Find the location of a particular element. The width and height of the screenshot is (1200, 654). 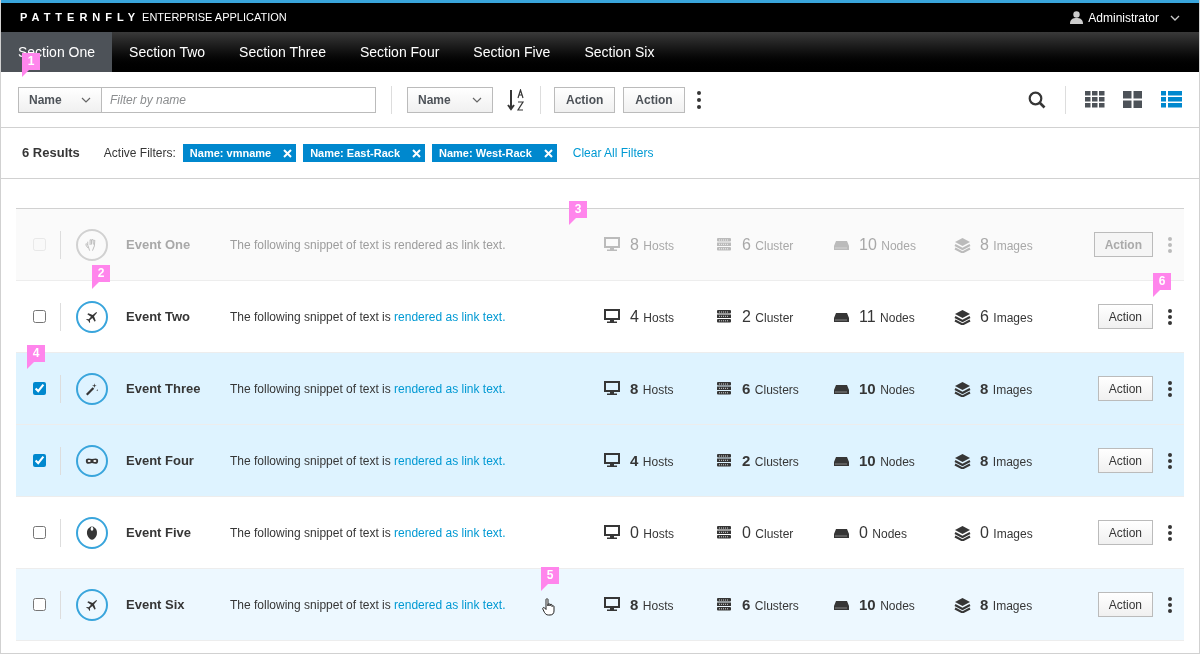

small-grid-view-button is located at coordinates (1095, 99).